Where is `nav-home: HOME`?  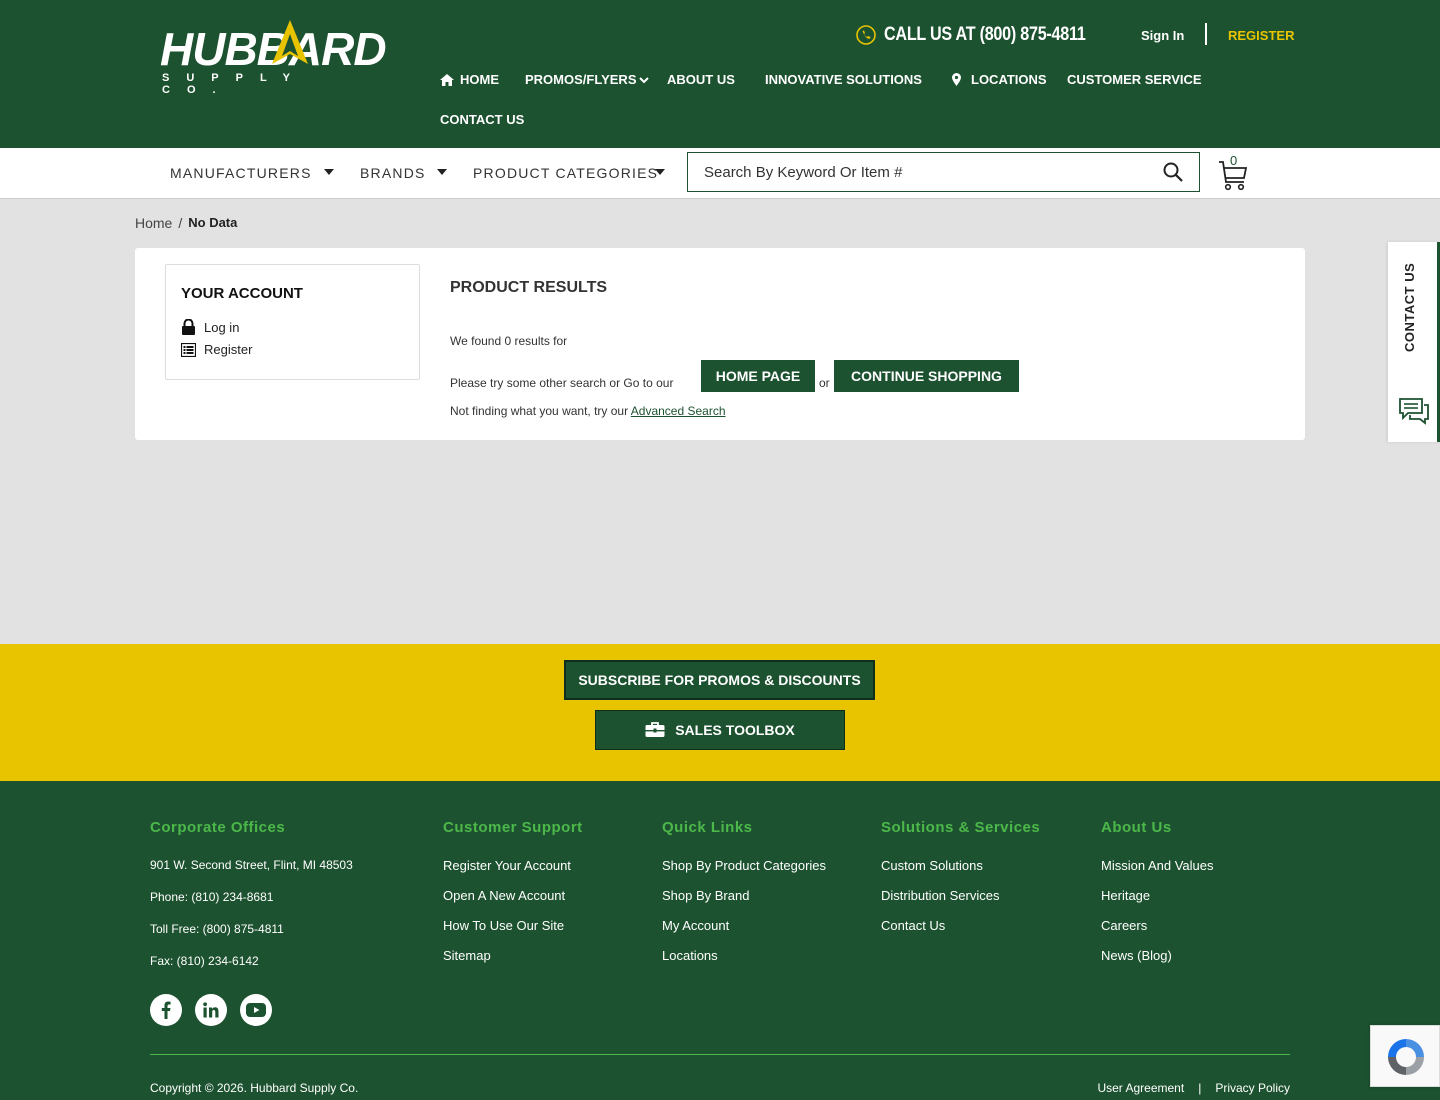
nav-home: HOME is located at coordinates (469, 79).